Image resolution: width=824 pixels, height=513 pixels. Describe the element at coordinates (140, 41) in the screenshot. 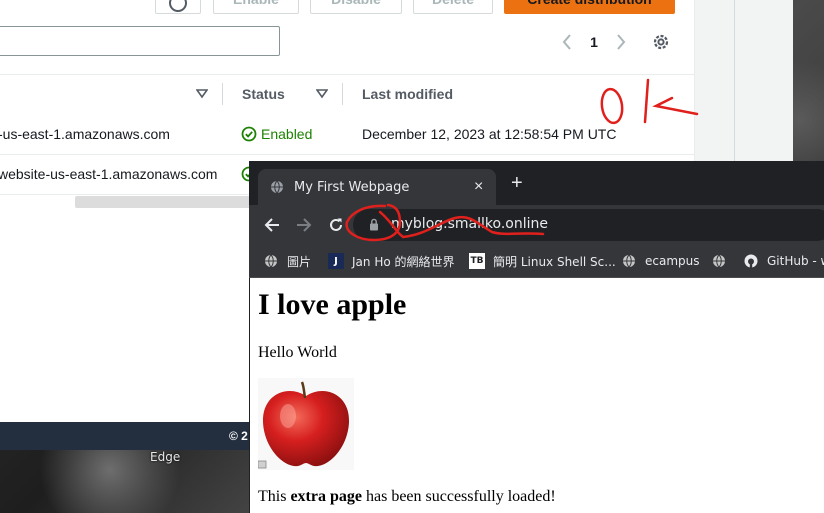

I see `search-input` at that location.